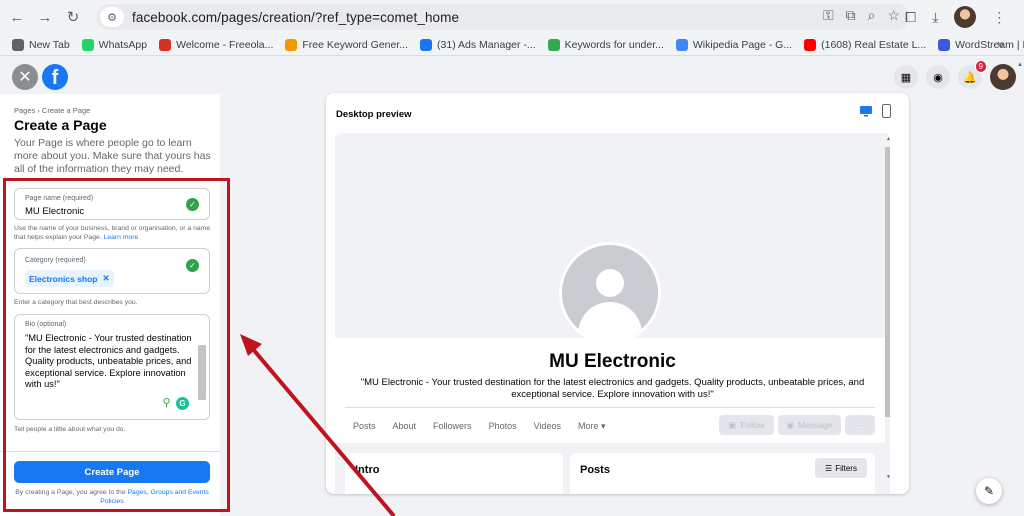 The image size is (1024, 516). I want to click on preview-tab: Videos, so click(547, 426).